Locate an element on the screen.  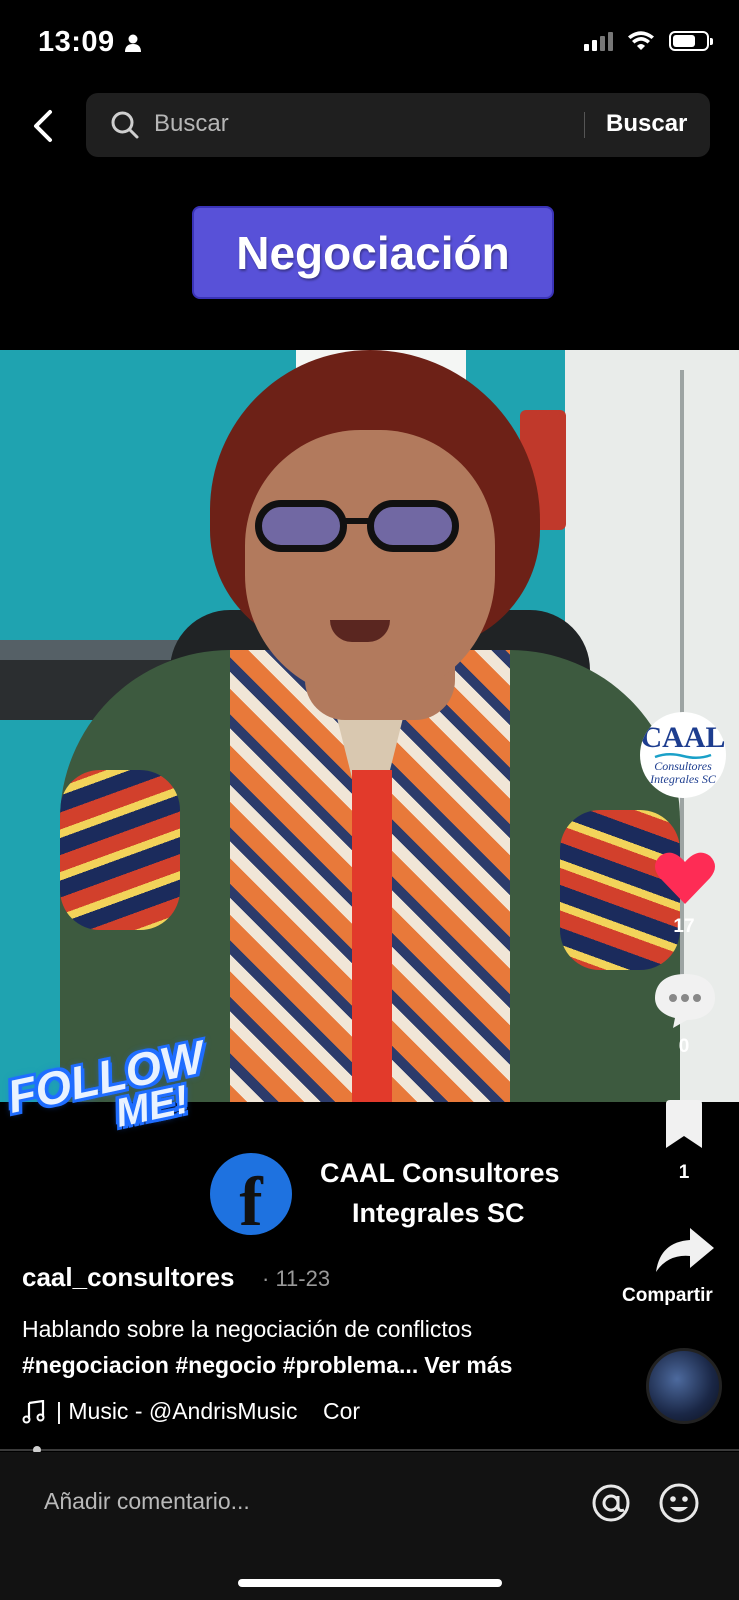
status-time: 13:09 is located at coordinates (90, 42).